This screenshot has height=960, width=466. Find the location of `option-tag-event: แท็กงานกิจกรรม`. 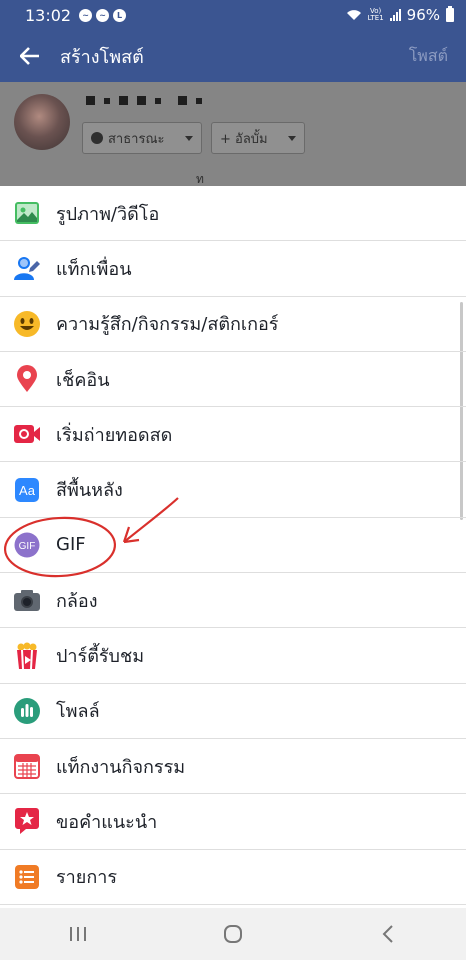

option-tag-event: แท็กงานกิจกรรม is located at coordinates (233, 767).